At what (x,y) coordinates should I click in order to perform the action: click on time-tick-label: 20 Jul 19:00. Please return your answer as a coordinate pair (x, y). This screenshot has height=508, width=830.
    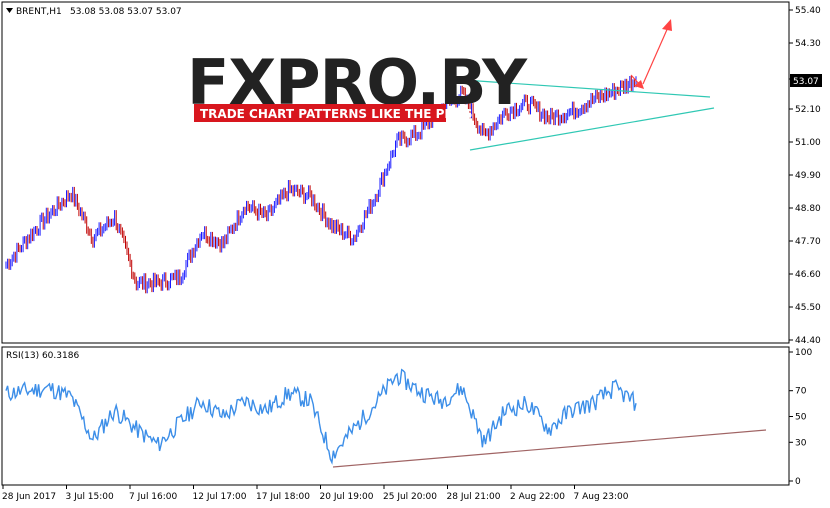
    Looking at the image, I should click on (347, 497).